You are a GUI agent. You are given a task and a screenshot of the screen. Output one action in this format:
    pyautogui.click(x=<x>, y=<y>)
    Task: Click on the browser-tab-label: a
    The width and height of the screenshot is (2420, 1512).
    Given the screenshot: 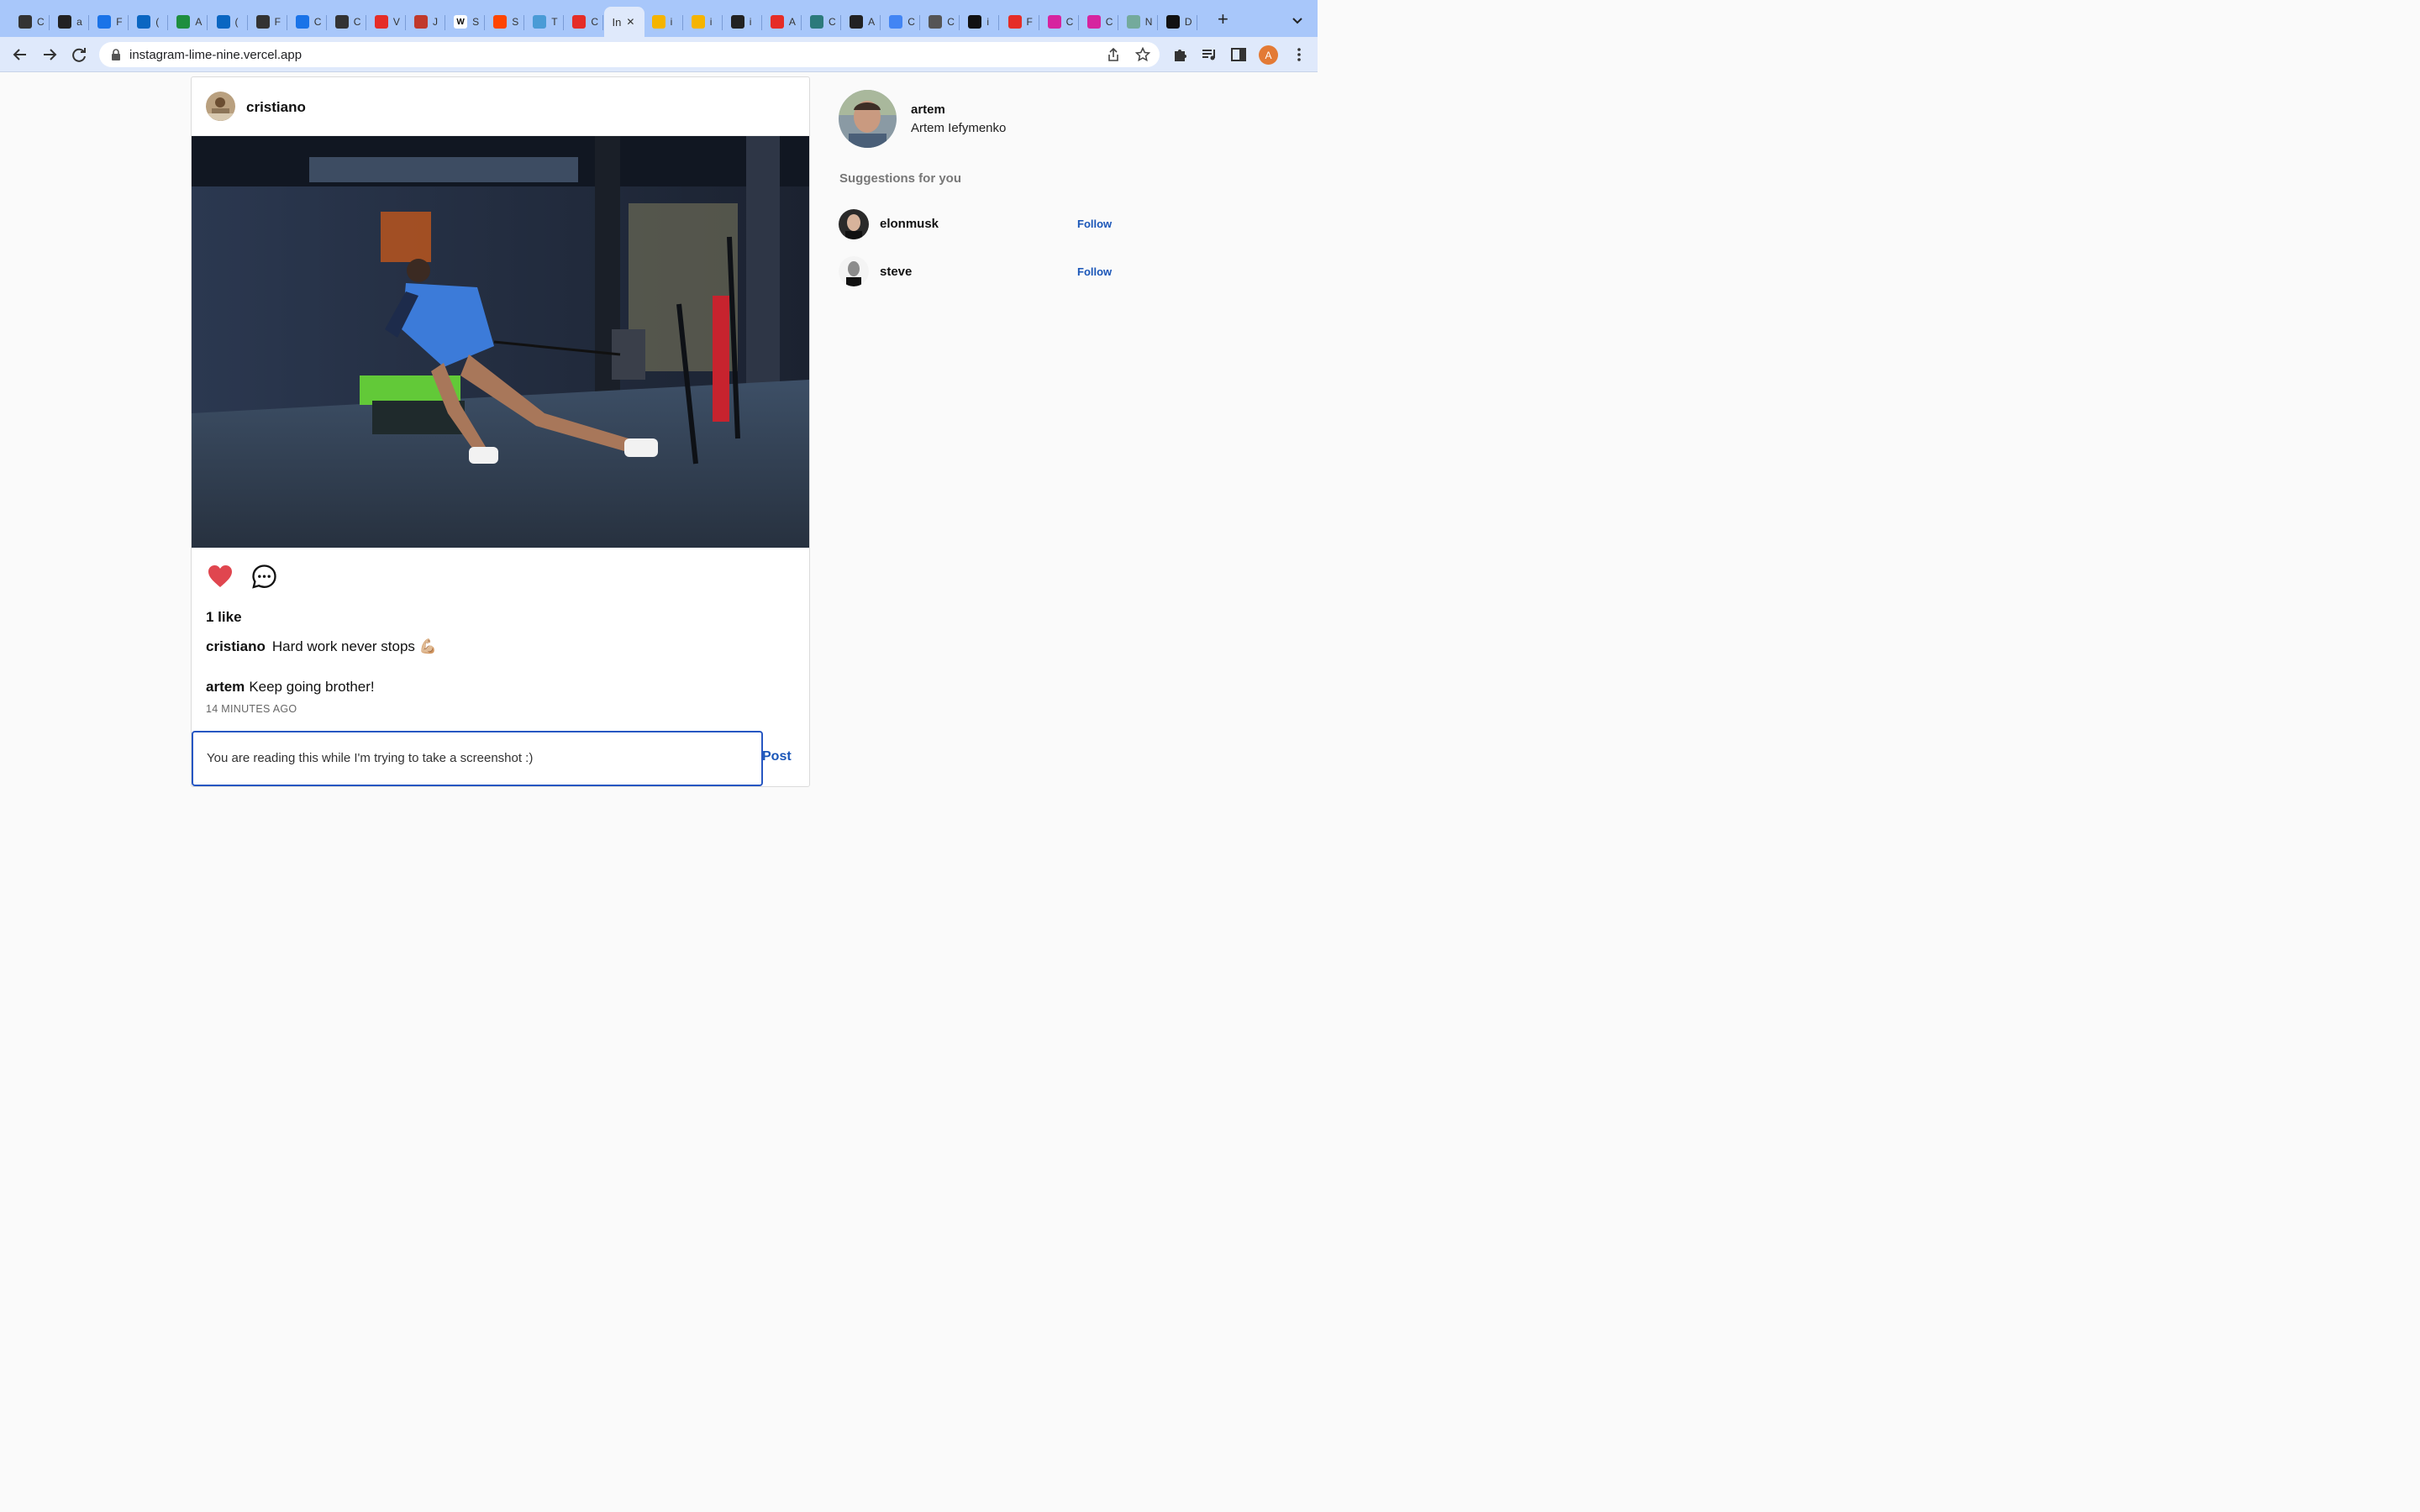 What is the action you would take?
    pyautogui.click(x=79, y=22)
    